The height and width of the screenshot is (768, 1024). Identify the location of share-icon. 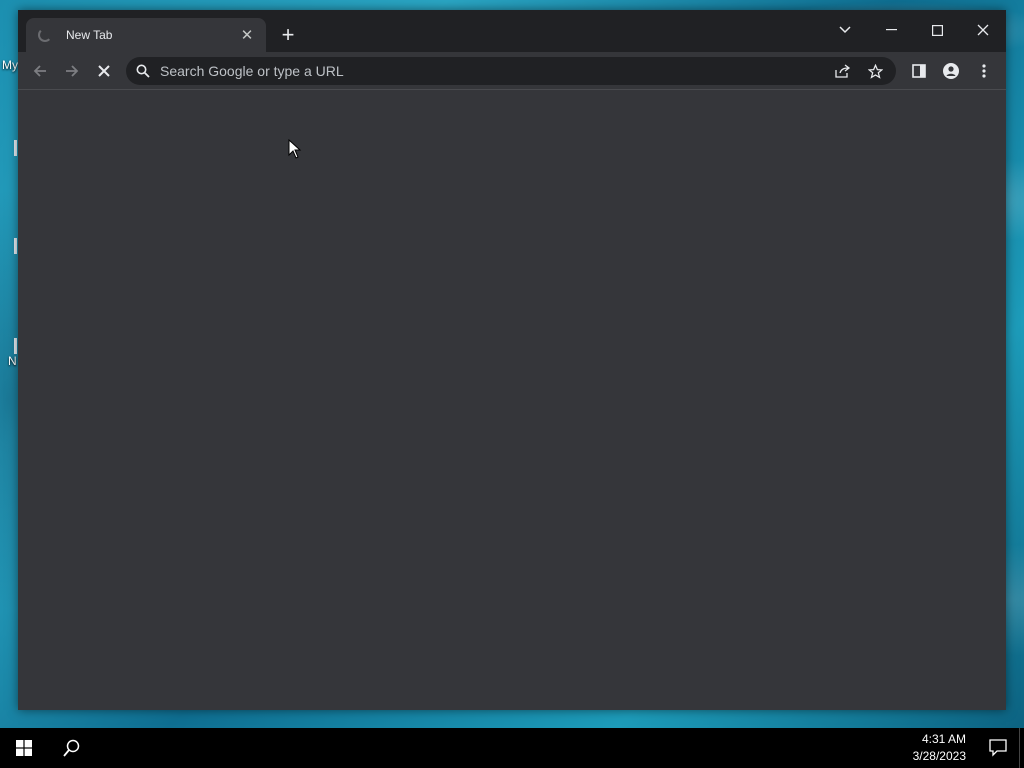
(843, 71).